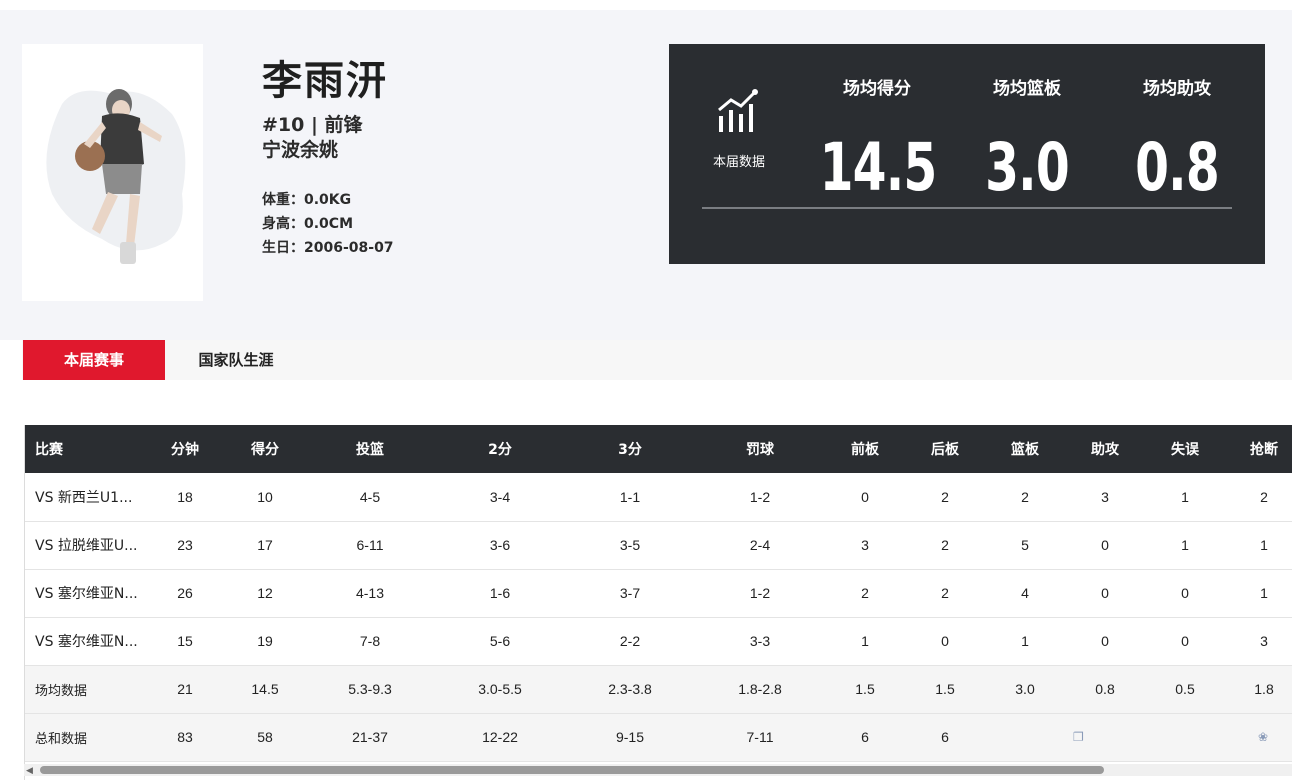  Describe the element at coordinates (630, 496) in the screenshot. I see `stat-cell: 1-1` at that location.